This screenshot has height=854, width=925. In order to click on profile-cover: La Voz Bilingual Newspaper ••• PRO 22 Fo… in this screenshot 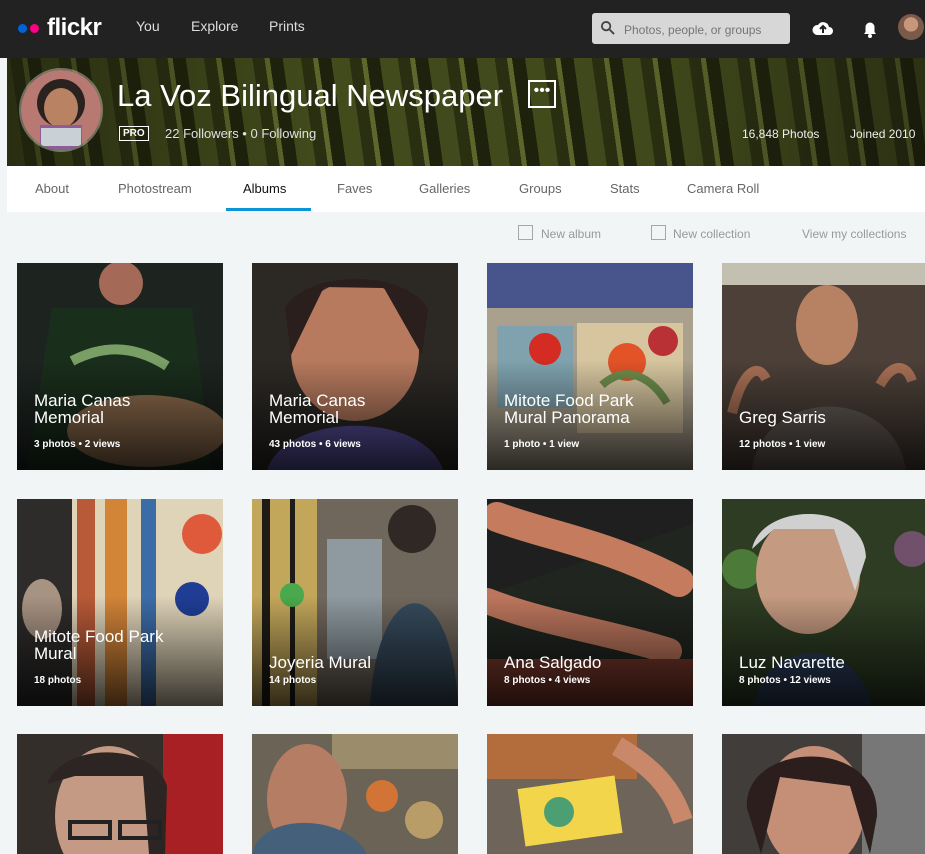, I will do `click(466, 112)`.